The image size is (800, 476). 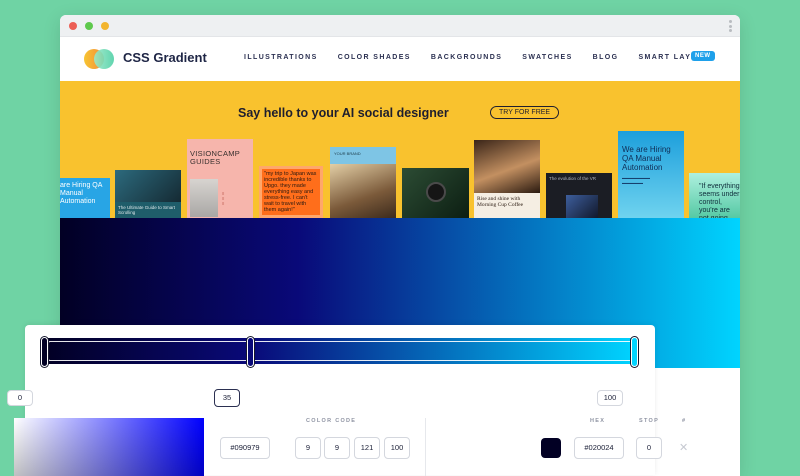 I want to click on try-for-free-button: TRY FOR FREE, so click(x=525, y=112).